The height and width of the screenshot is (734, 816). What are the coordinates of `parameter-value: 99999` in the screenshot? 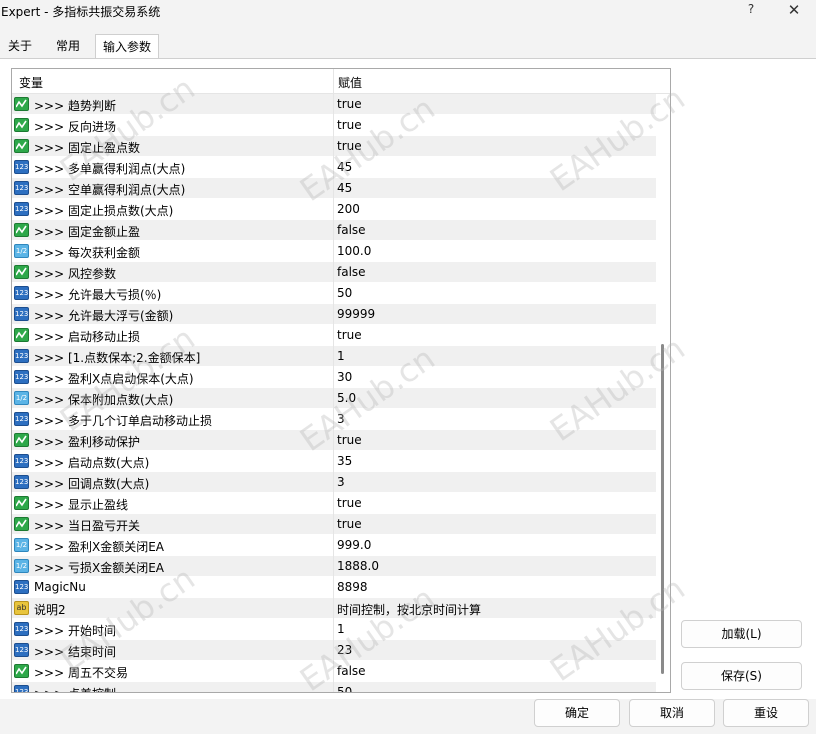 It's located at (356, 314).